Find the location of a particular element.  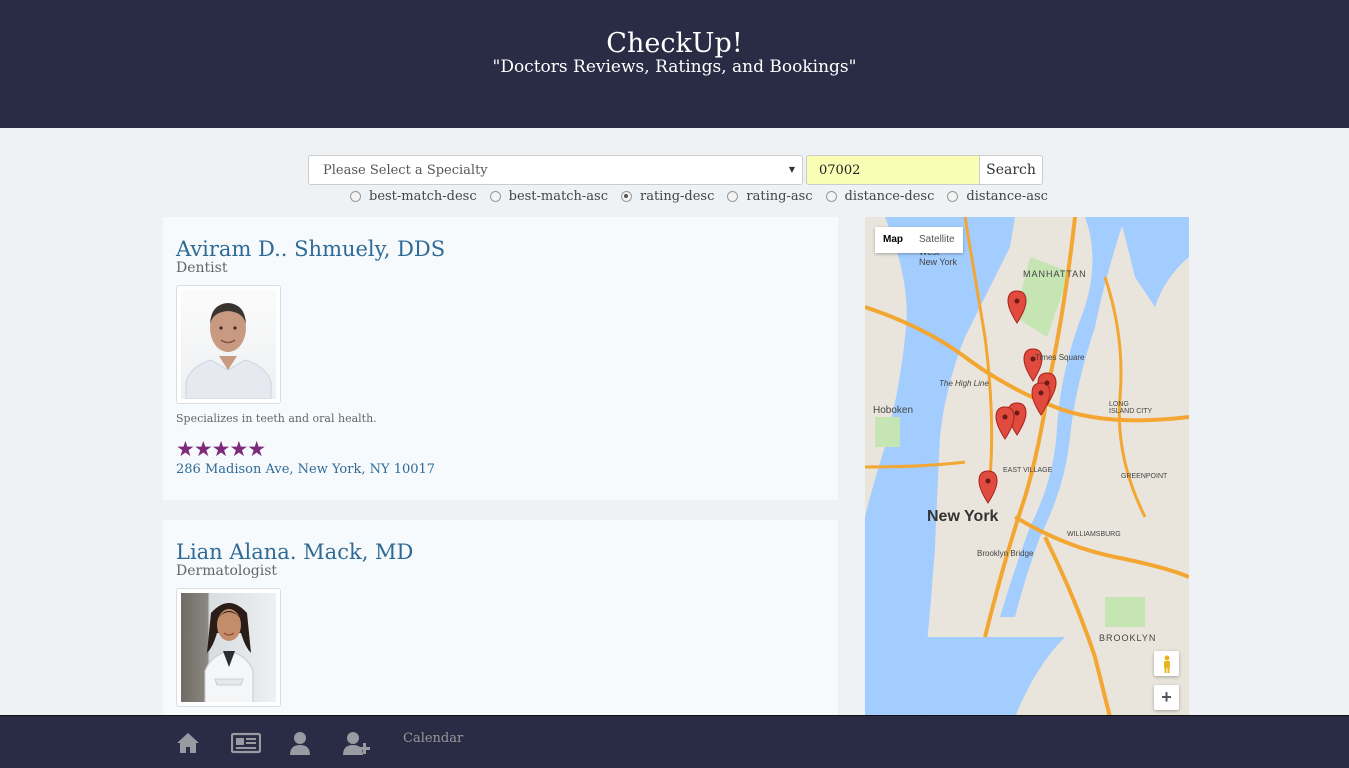

doctor-name-link: Aviram D.. Shmuely, DDS is located at coordinates (310, 249).